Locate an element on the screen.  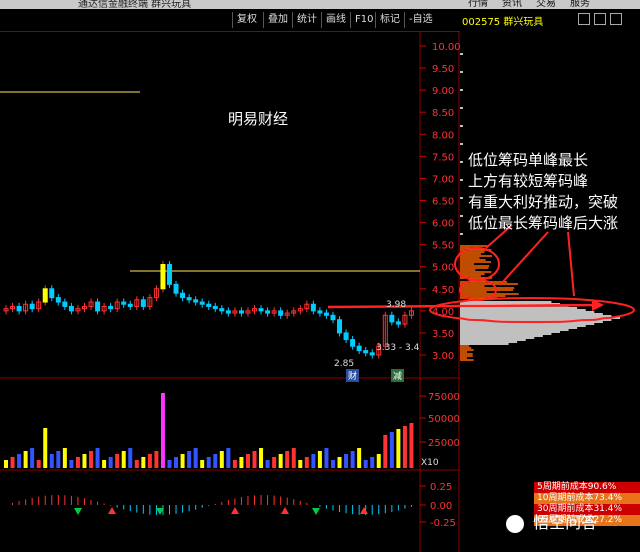
price-tick-label: 8.50 is located at coordinates (443, 113).